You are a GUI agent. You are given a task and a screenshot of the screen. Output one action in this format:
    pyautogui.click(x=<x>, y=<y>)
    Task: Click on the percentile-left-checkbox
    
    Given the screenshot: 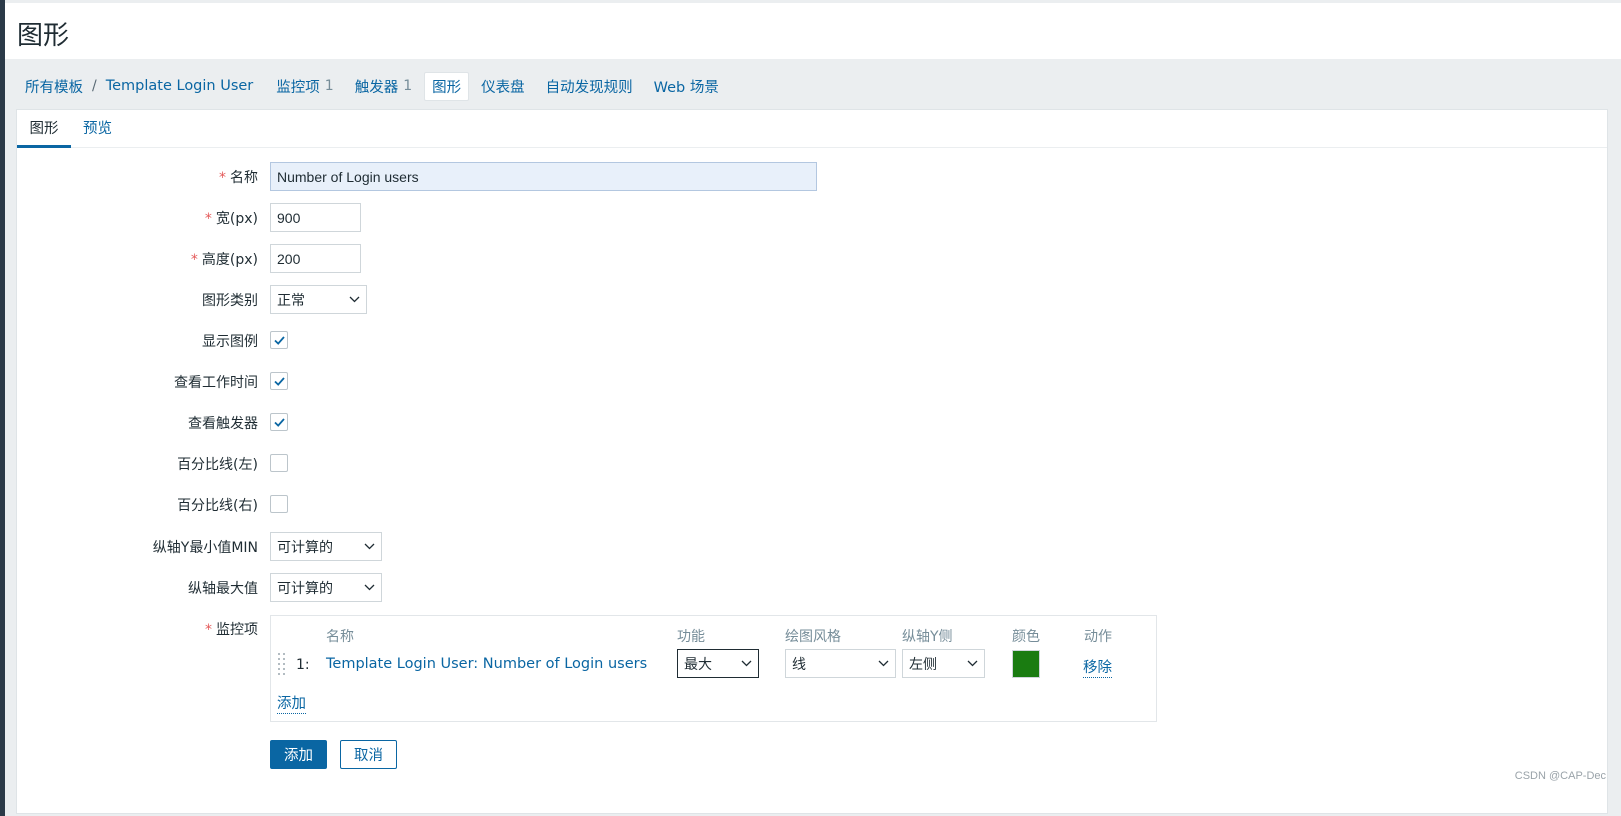 What is the action you would take?
    pyautogui.click(x=279, y=463)
    